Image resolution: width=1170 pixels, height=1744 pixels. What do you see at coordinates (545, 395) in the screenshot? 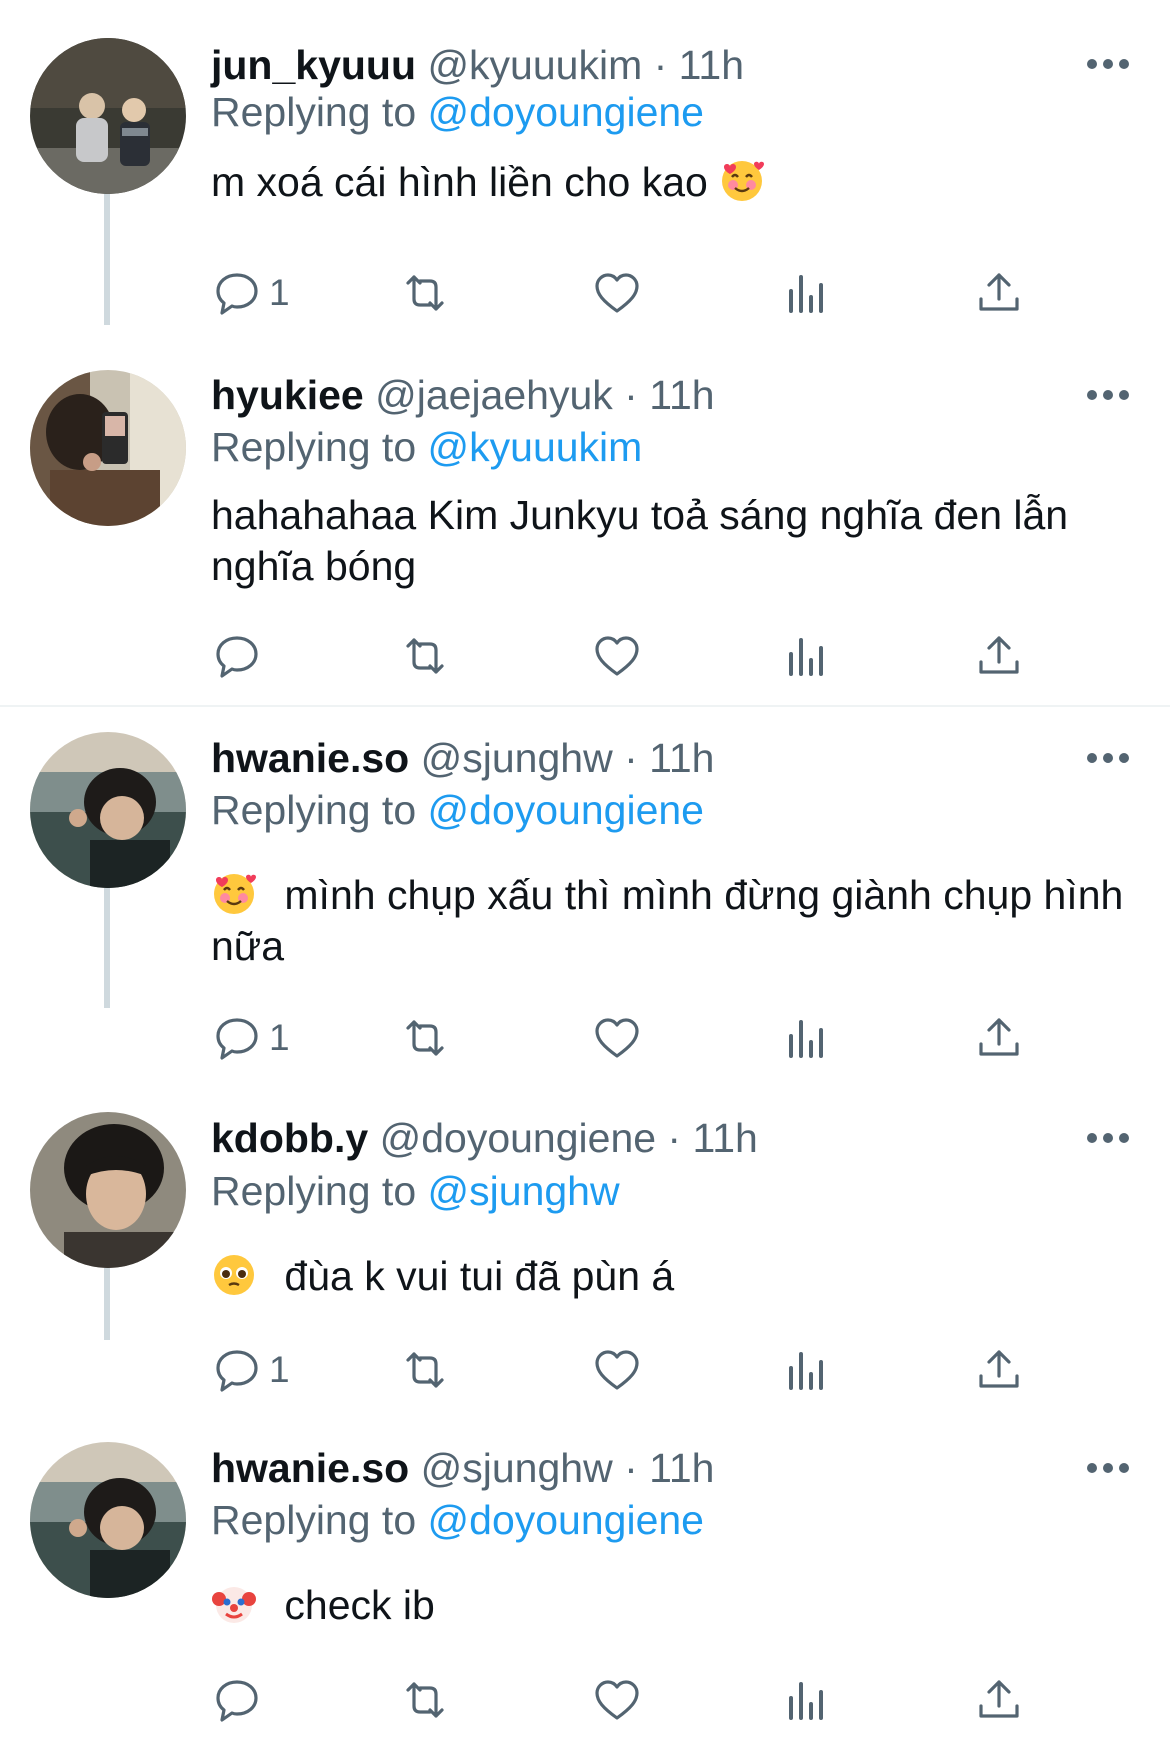
I see `handle-and-time: @jaejaehyuk · 11h` at bounding box center [545, 395].